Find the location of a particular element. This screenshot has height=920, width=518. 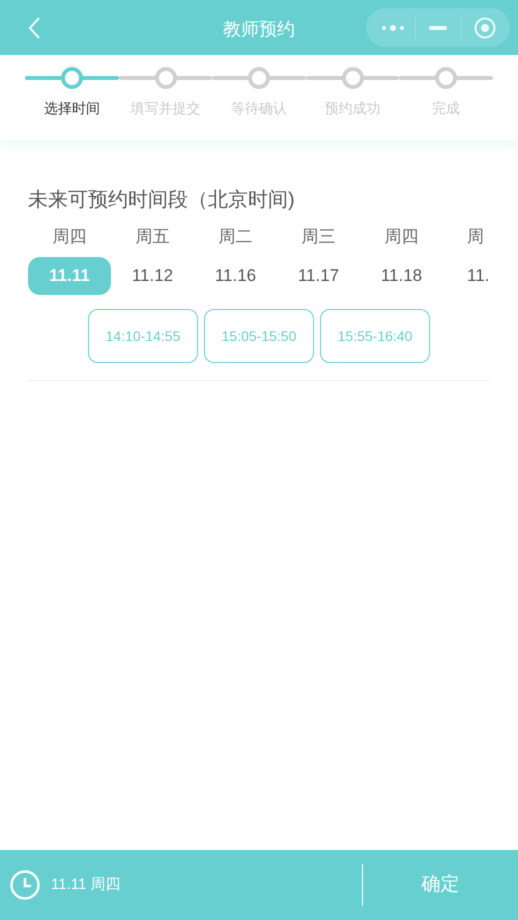

weekday-label: 周五 is located at coordinates (153, 237).